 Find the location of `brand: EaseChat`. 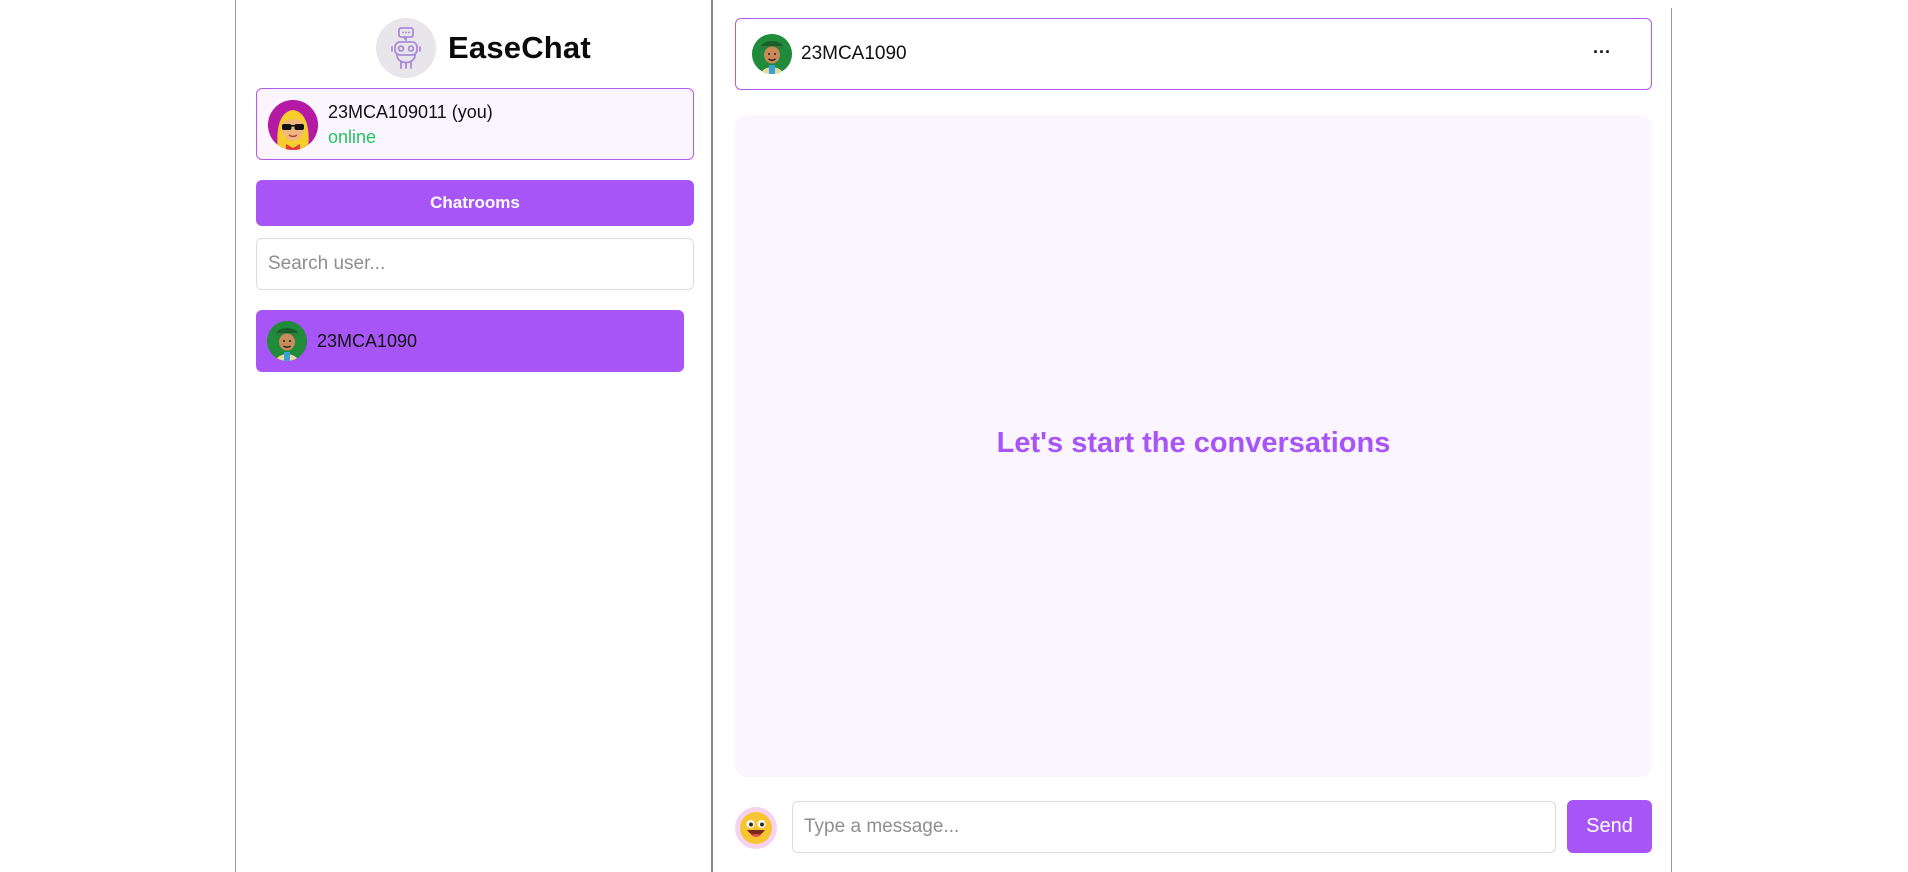

brand: EaseChat is located at coordinates (483, 48).